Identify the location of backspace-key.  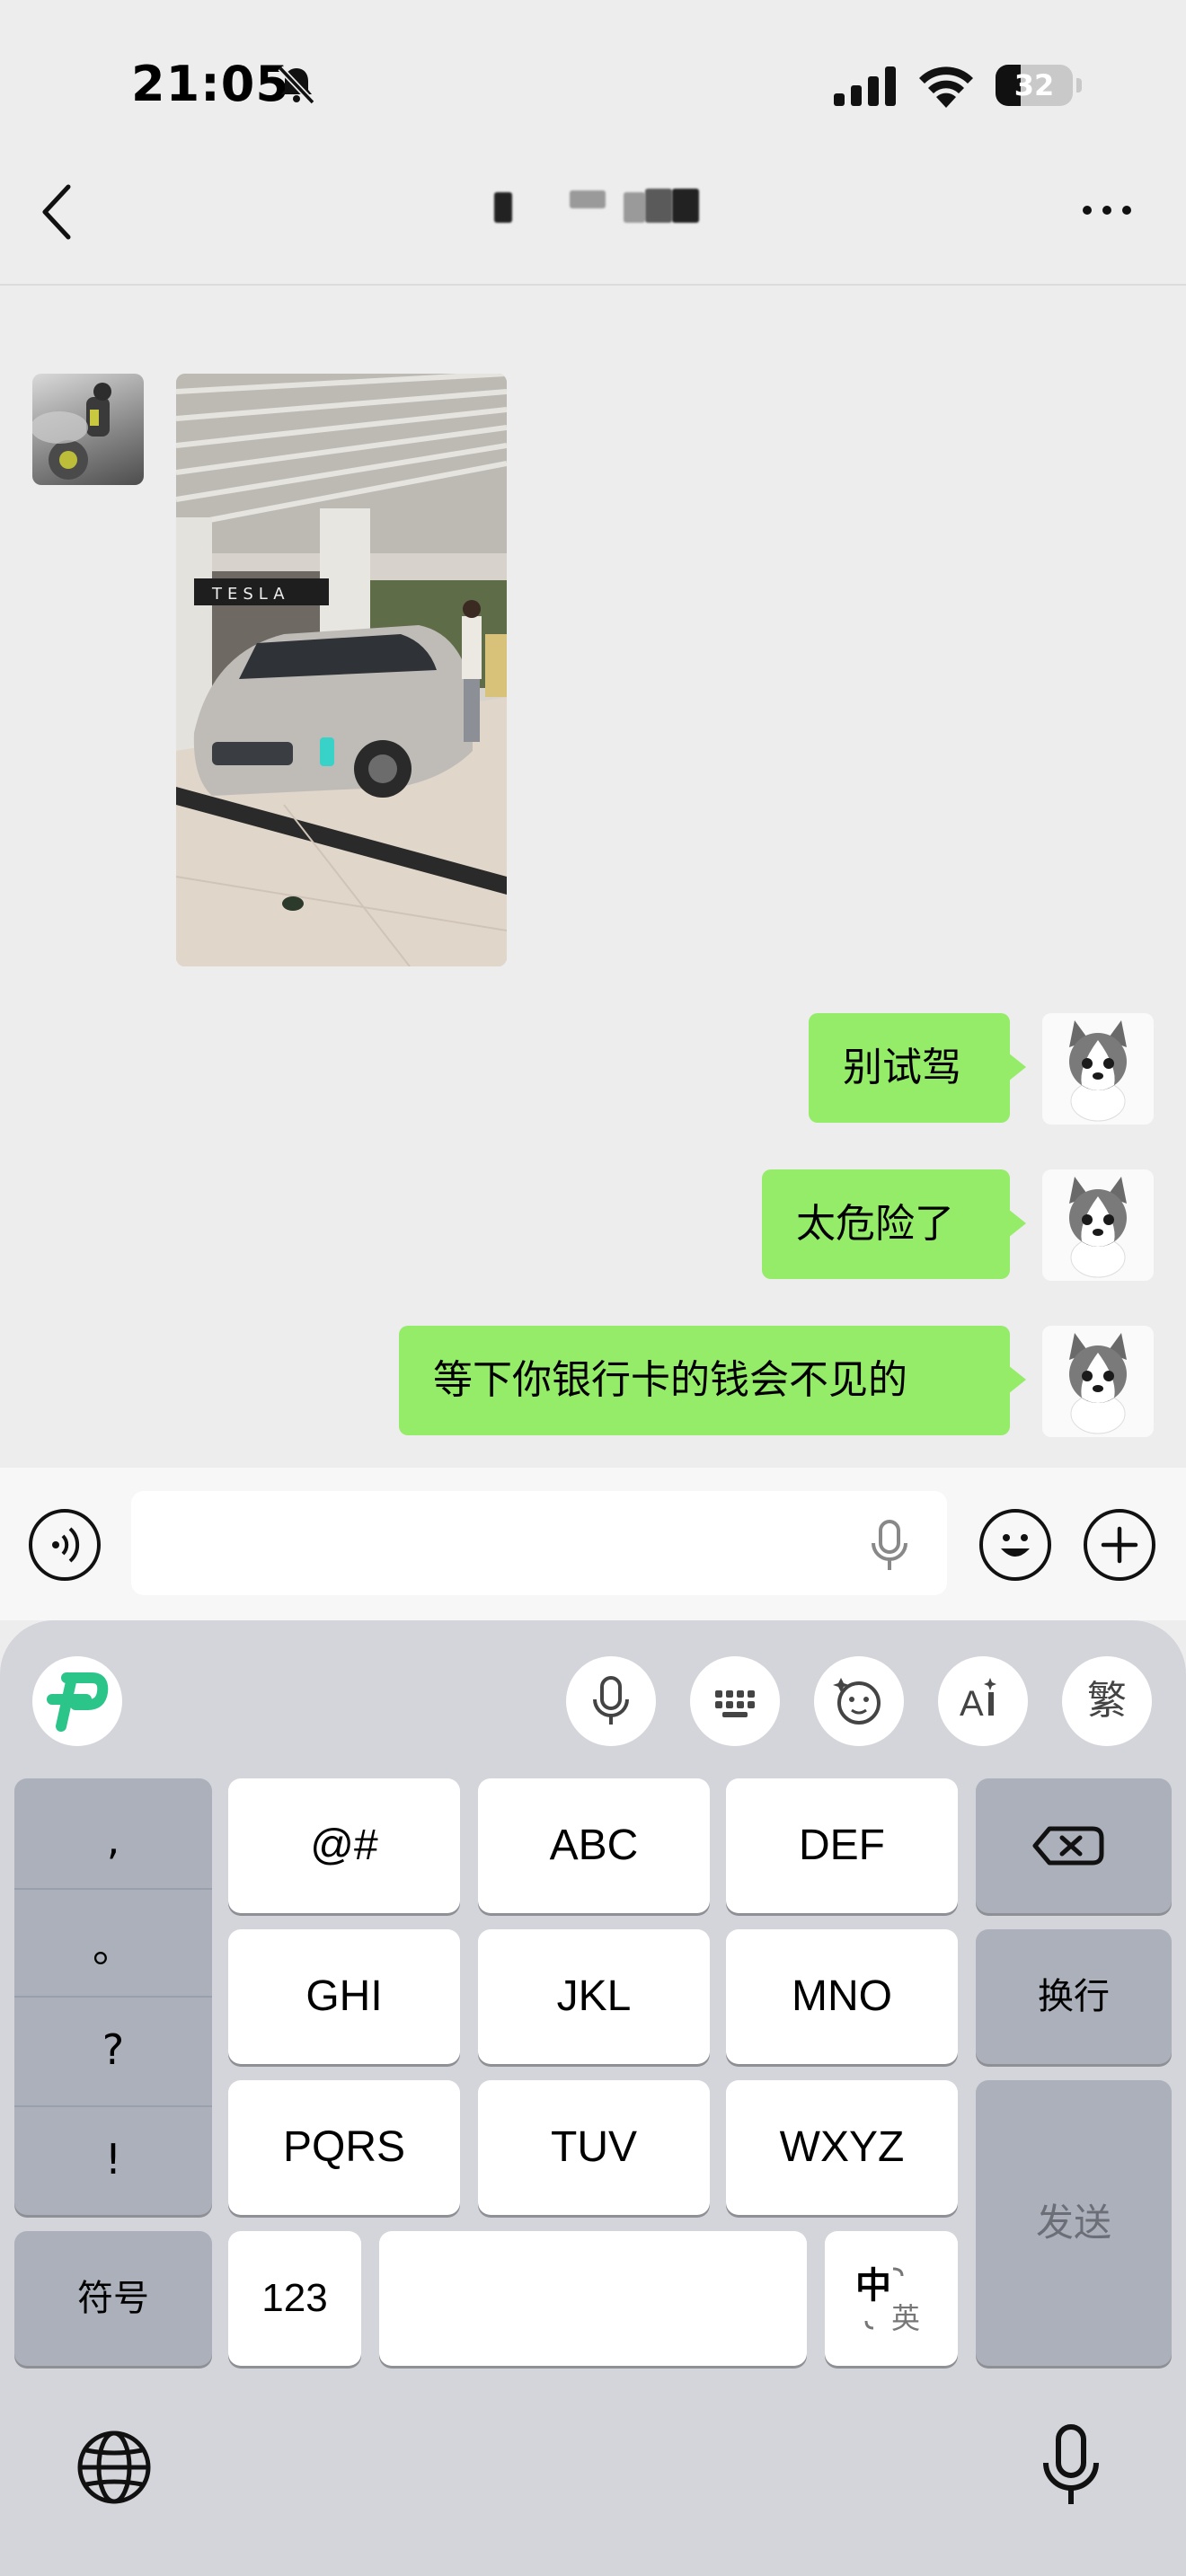
(1074, 1845).